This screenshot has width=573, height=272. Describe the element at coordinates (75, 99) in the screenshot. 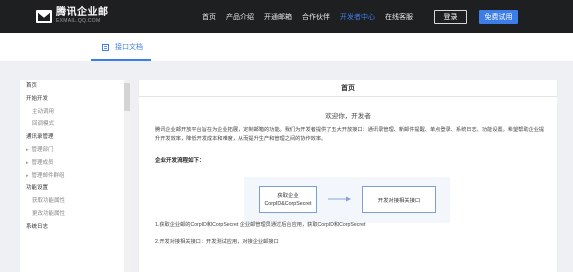

I see `sidebar-item: 开始开发` at that location.